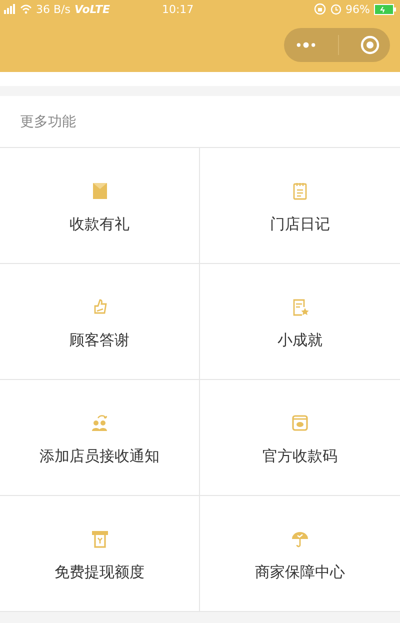 This screenshot has width=400, height=623. I want to click on umbrella-icon, so click(300, 539).